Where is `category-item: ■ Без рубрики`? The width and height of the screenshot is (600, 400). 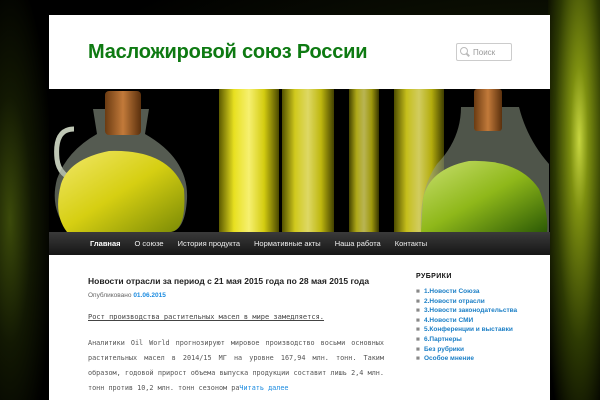
category-item: ■ Без рубрики is located at coordinates (476, 350).